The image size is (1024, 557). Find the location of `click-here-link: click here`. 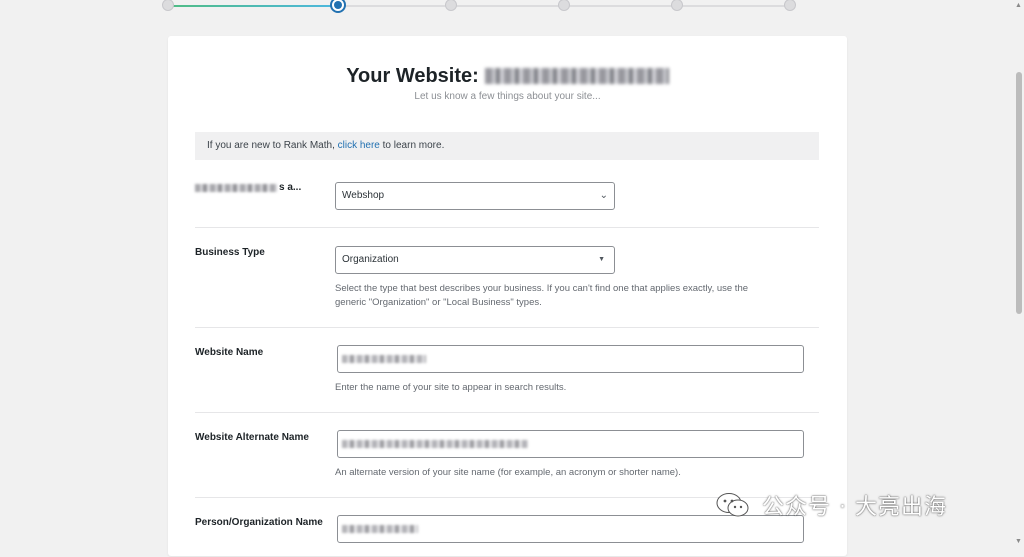

click-here-link: click here is located at coordinates (359, 145).